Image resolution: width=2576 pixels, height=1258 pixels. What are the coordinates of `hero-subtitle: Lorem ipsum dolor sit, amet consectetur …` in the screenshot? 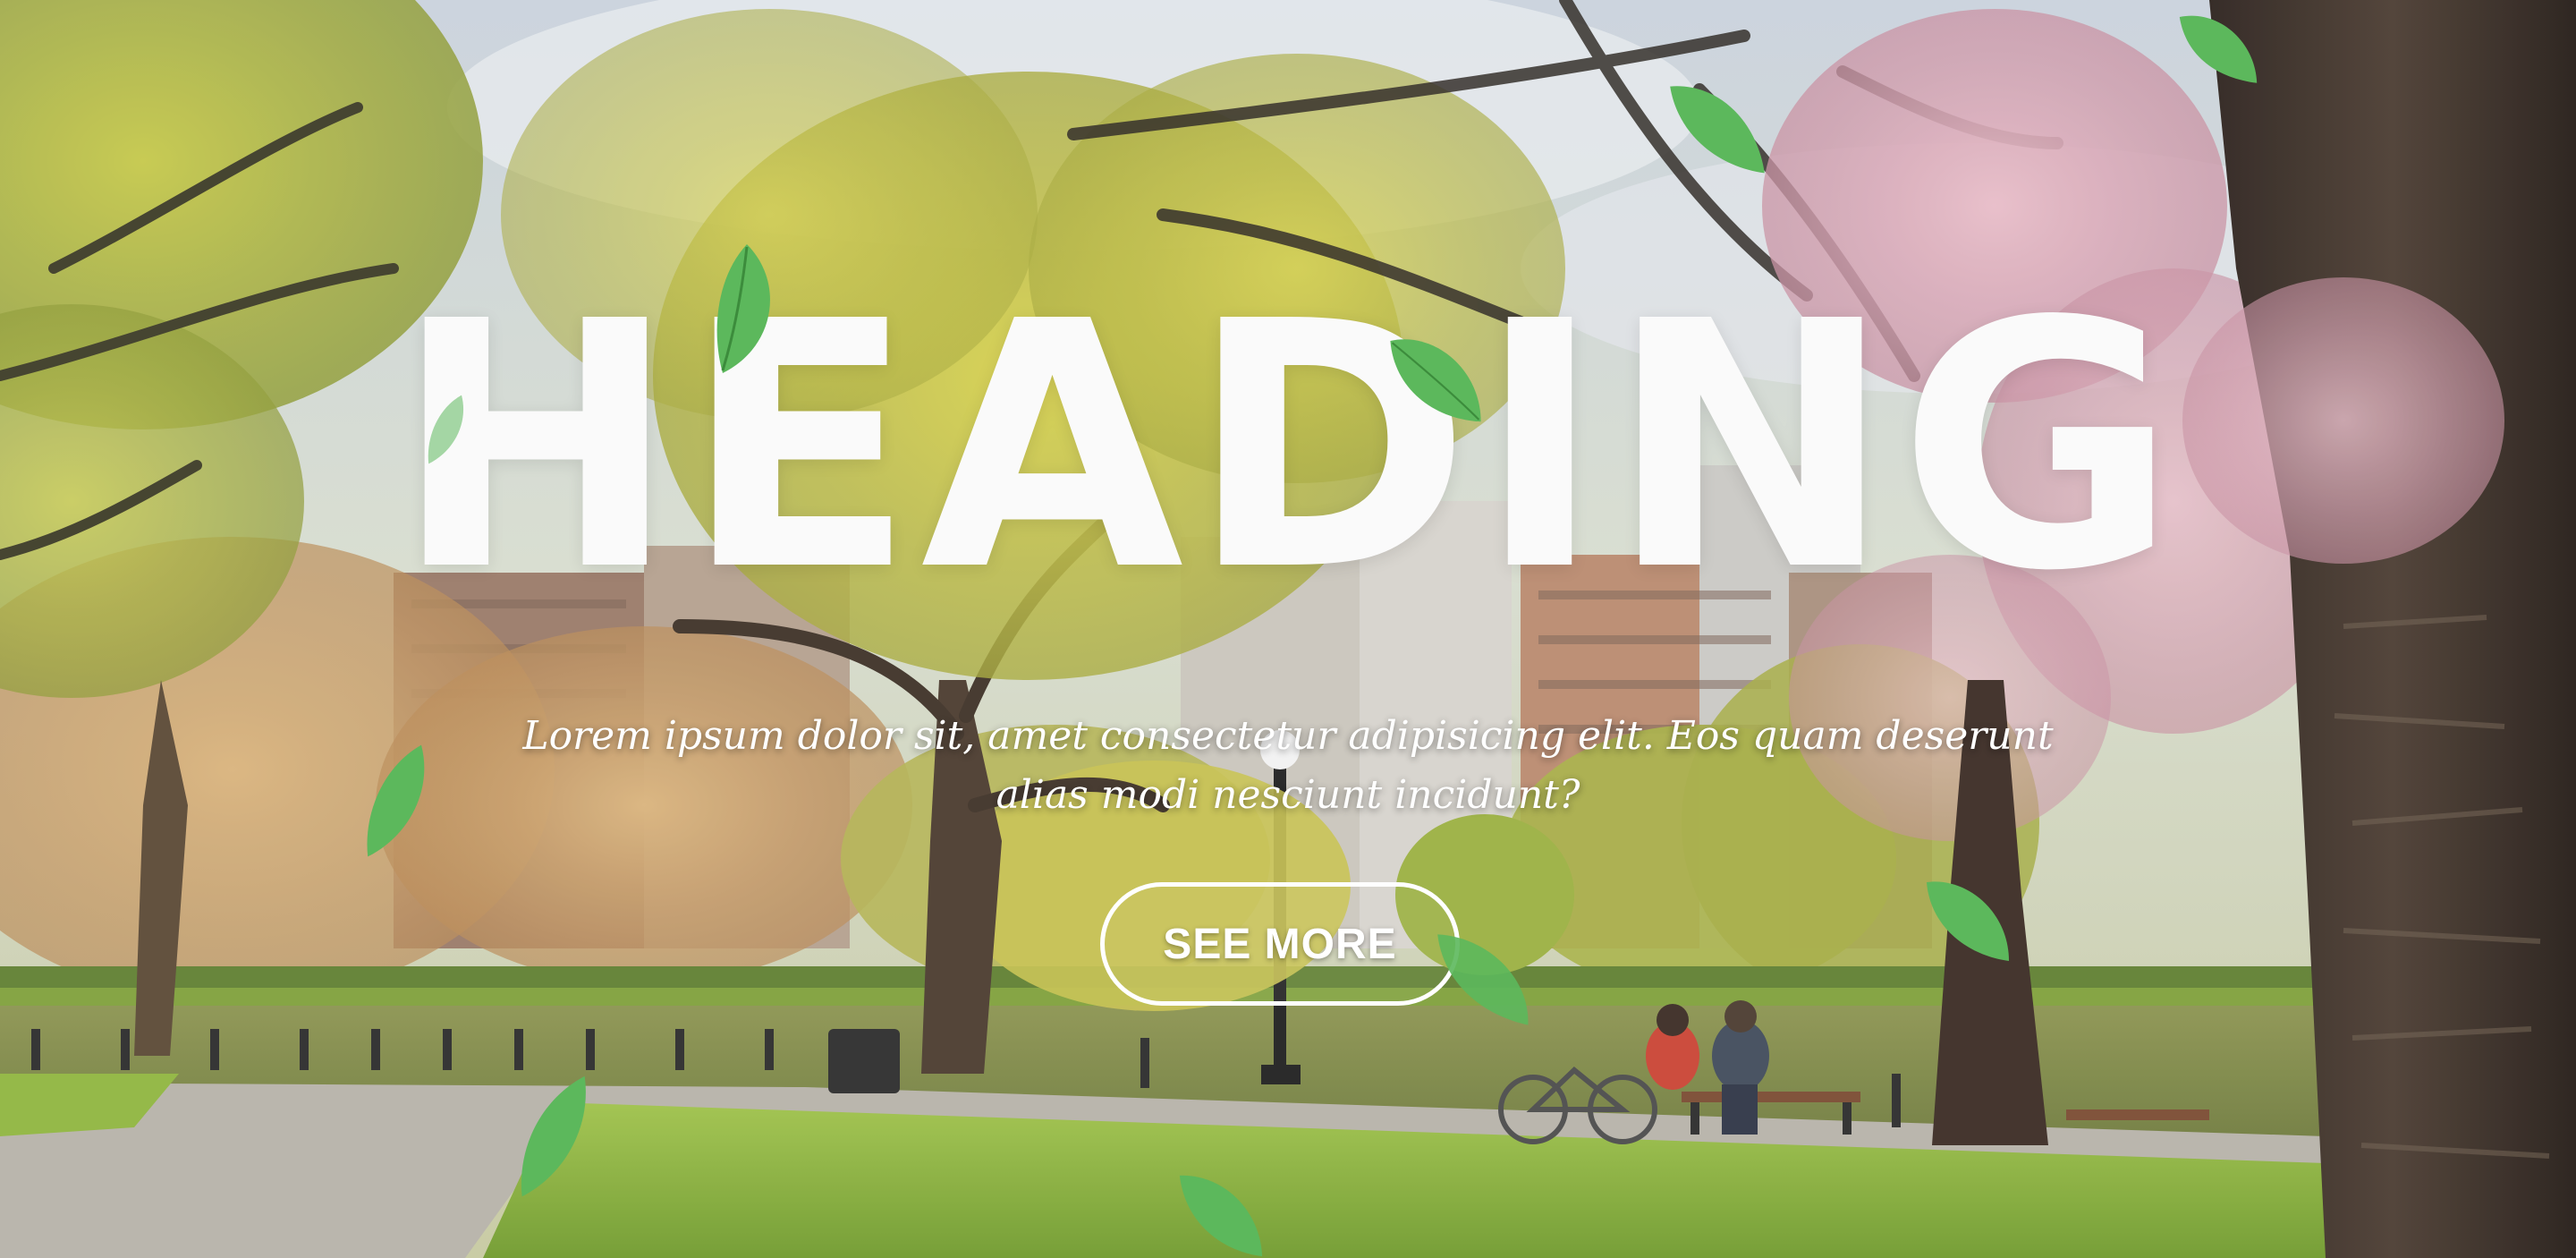 It's located at (1288, 766).